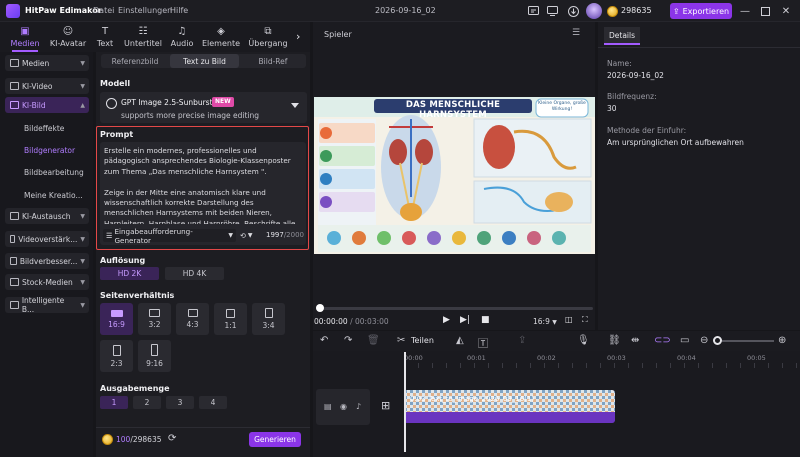 The image size is (800, 457). What do you see at coordinates (328, 406) in the screenshot?
I see `lock-icon: ▤` at bounding box center [328, 406].